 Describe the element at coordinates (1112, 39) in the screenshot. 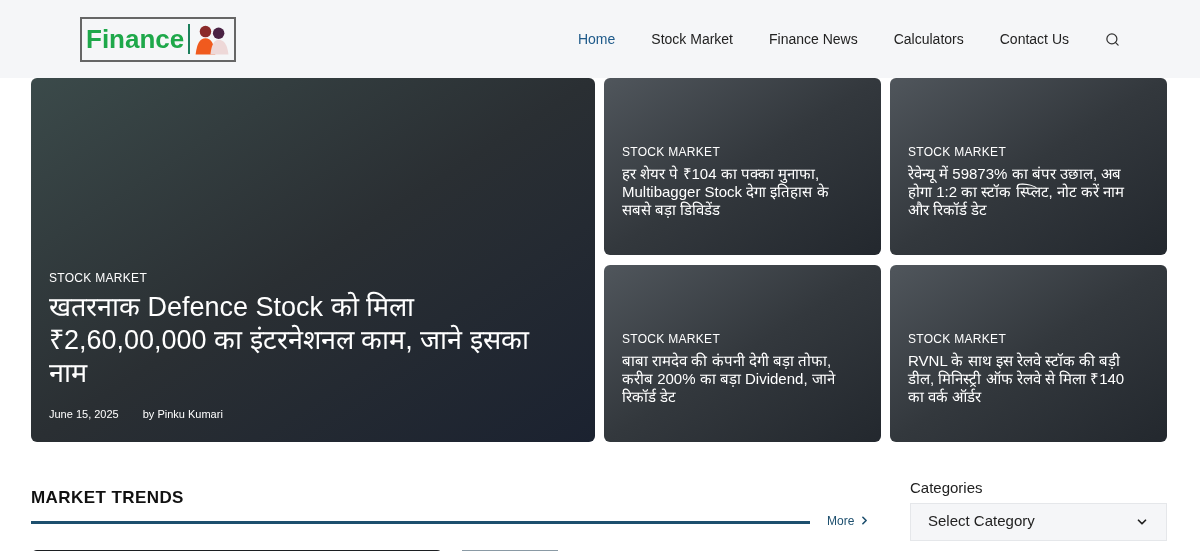

I see `search-icon` at that location.